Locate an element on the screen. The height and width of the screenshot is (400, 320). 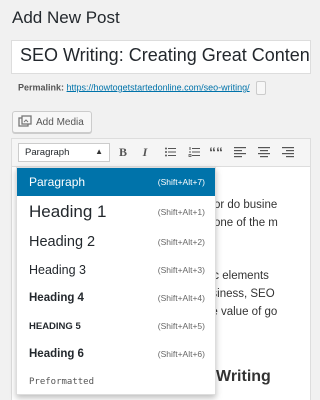
add-media-label: Add Media is located at coordinates (60, 122).